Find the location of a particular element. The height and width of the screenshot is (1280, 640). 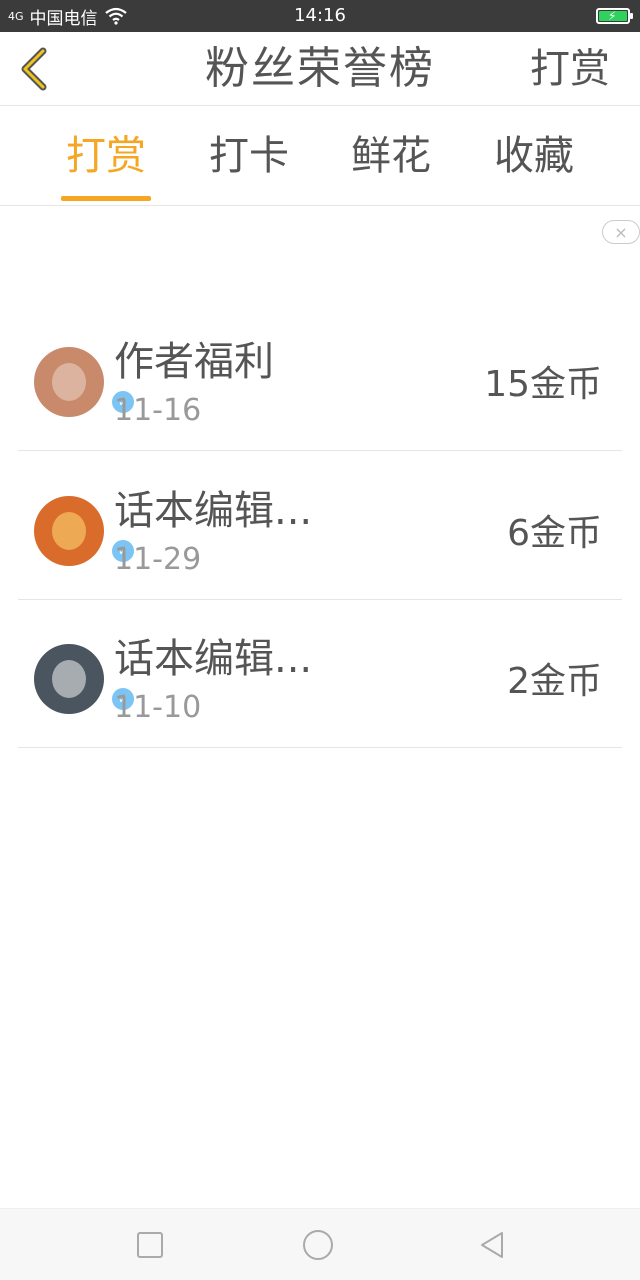

system-nav-bar is located at coordinates (320, 1244).